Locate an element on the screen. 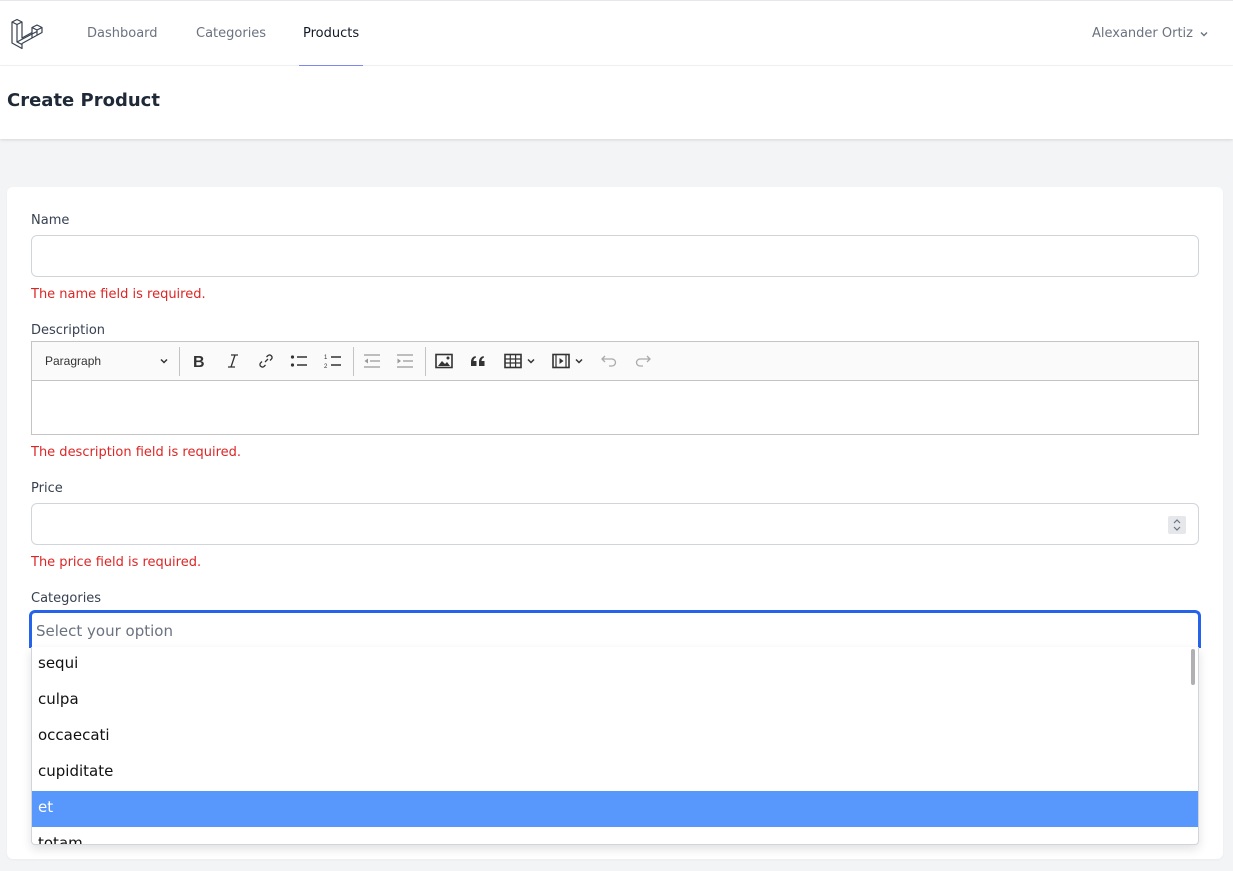 This screenshot has width=1233, height=871. bulleted-list-button is located at coordinates (299, 361).